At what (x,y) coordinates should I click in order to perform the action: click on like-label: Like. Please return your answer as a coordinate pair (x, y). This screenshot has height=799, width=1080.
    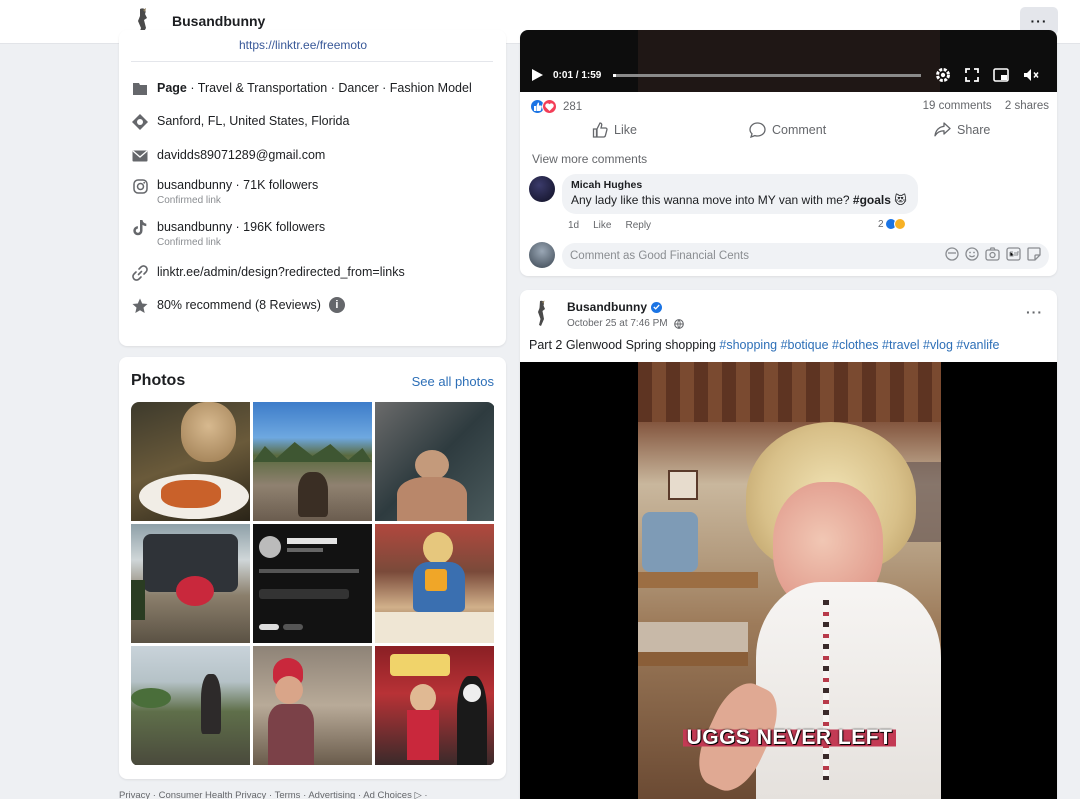
    Looking at the image, I should click on (625, 130).